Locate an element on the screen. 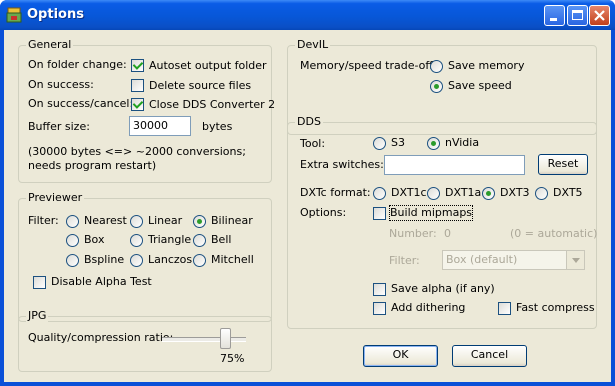  filter-bilinear-radio is located at coordinates (199, 221).